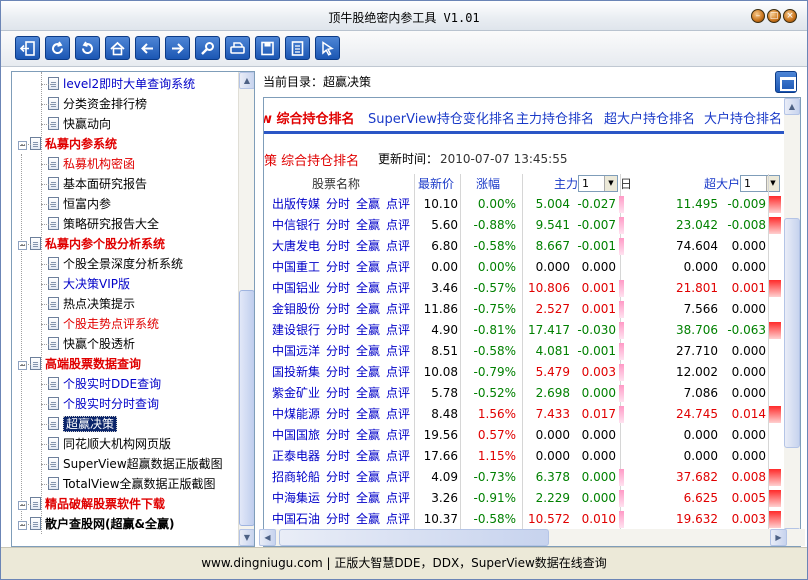 The image size is (808, 580). What do you see at coordinates (177, 48) in the screenshot?
I see `forward-button` at bounding box center [177, 48].